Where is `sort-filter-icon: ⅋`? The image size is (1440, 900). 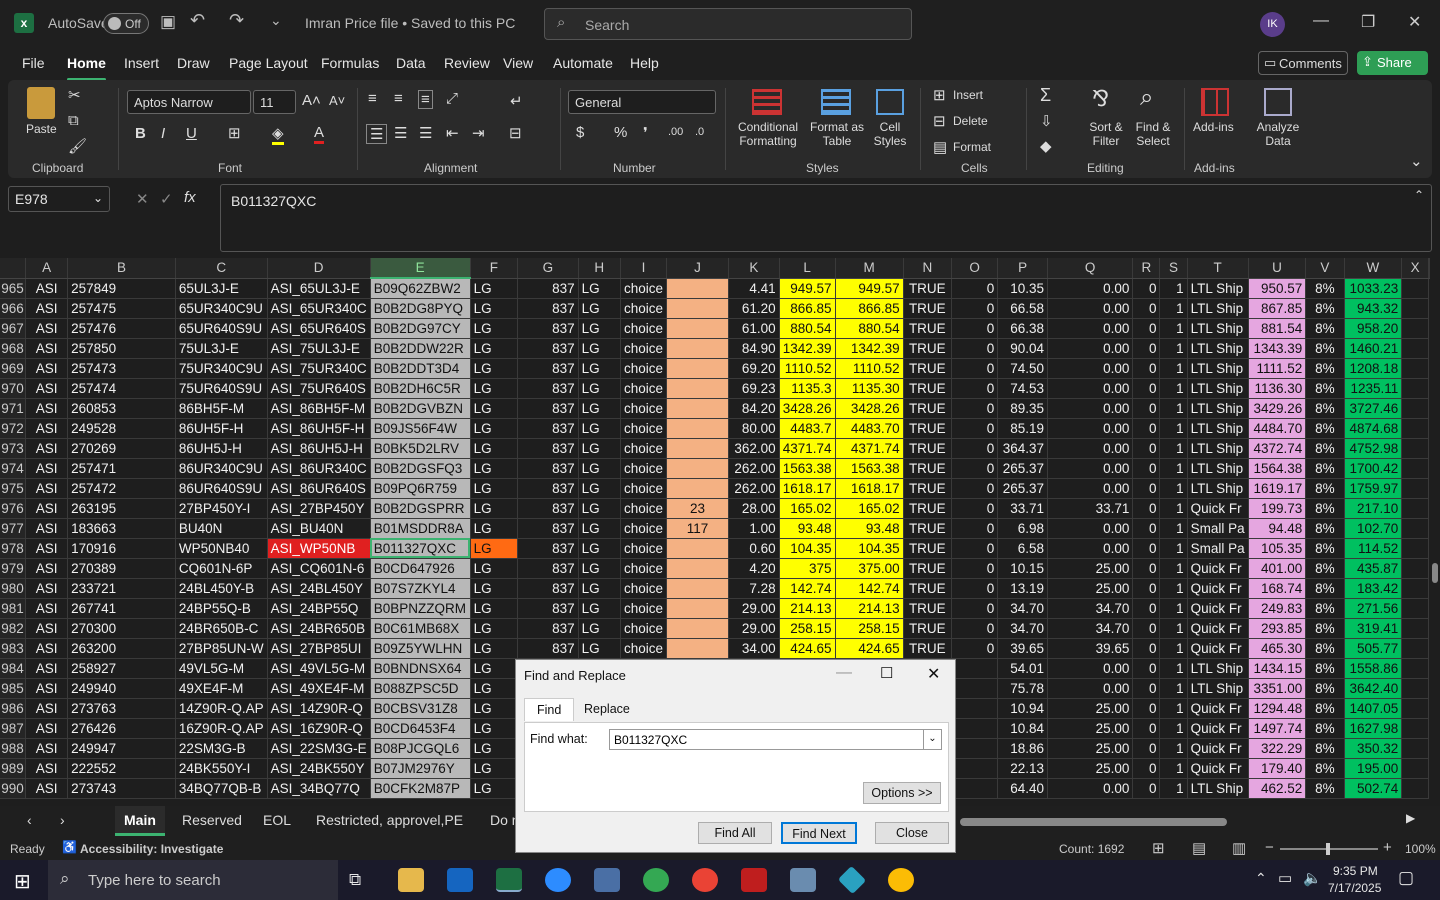 sort-filter-icon: ⅋ is located at coordinates (1100, 99).